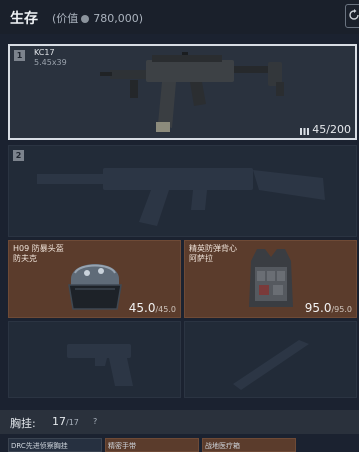 This screenshot has height=452, width=359. What do you see at coordinates (65, 18) in the screenshot?
I see `value-label: (价值` at bounding box center [65, 18].